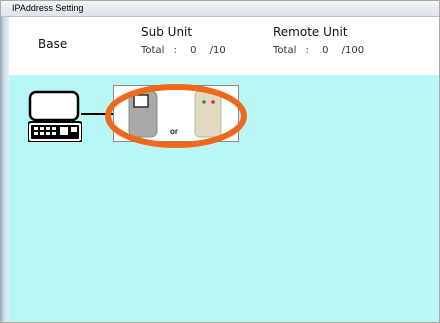 This screenshot has height=323, width=440. I want to click on remote-unit-total-max: /100, so click(353, 50).